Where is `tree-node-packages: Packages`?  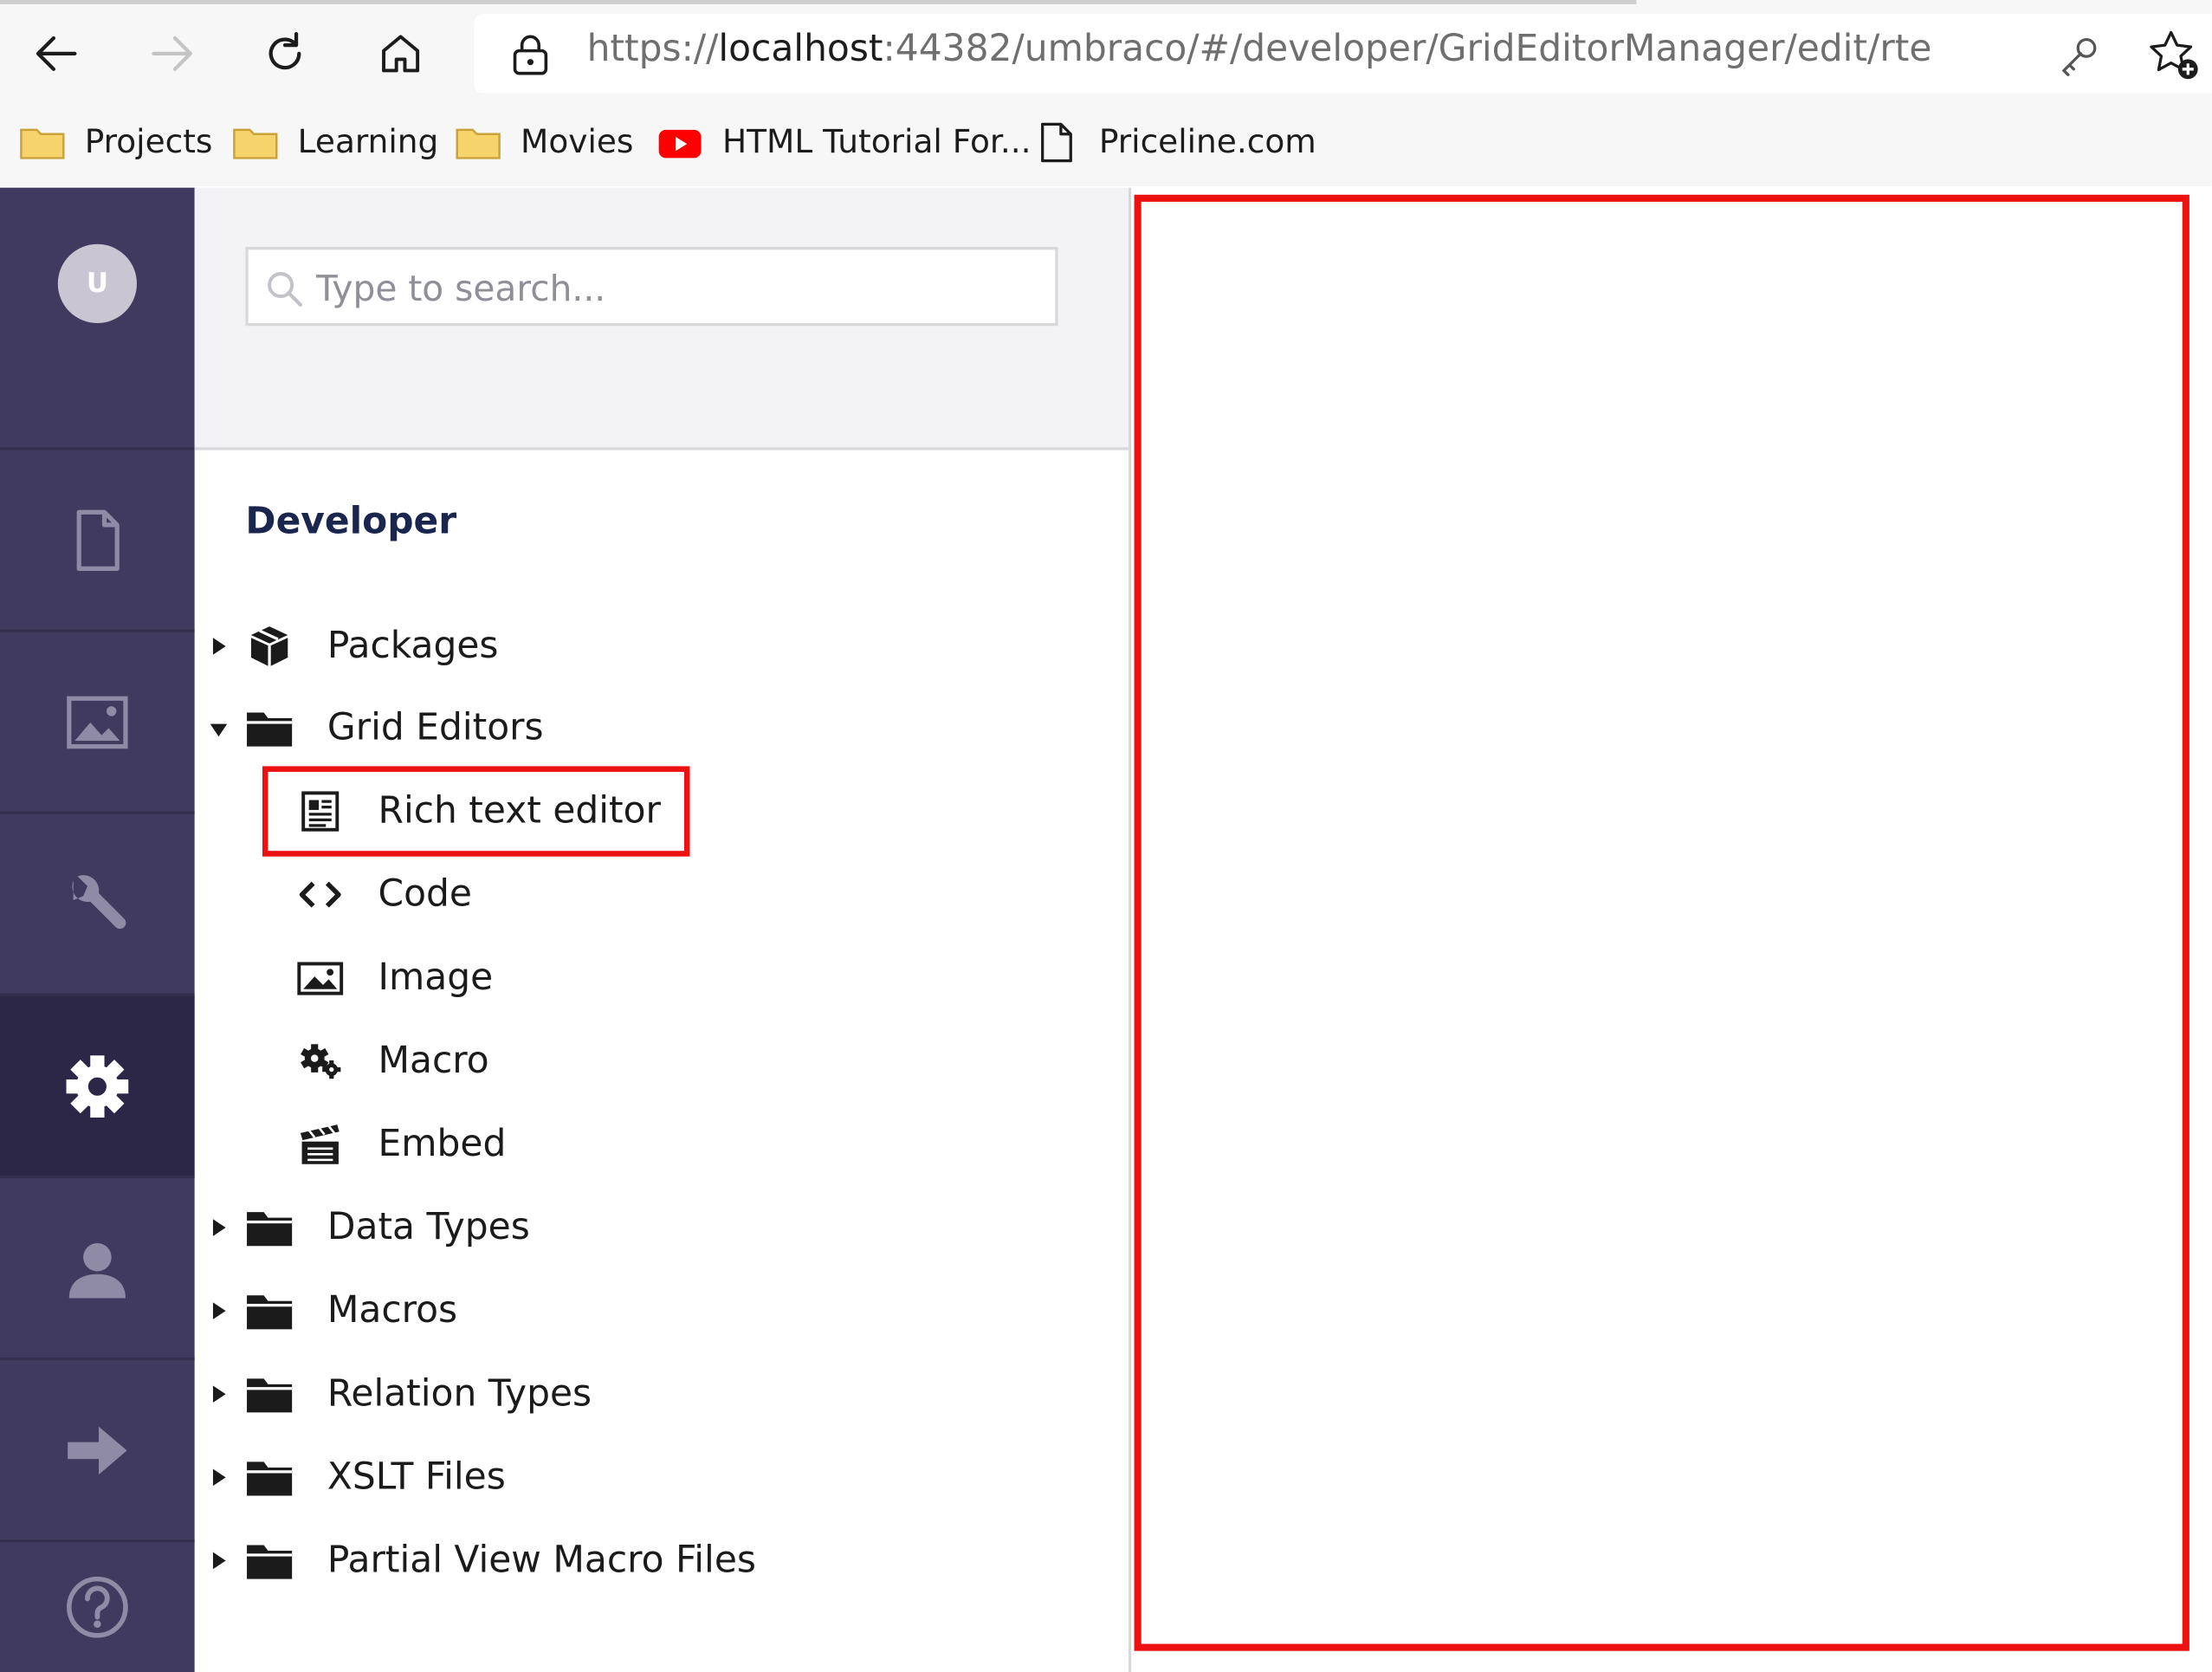 tree-node-packages: Packages is located at coordinates (372, 646).